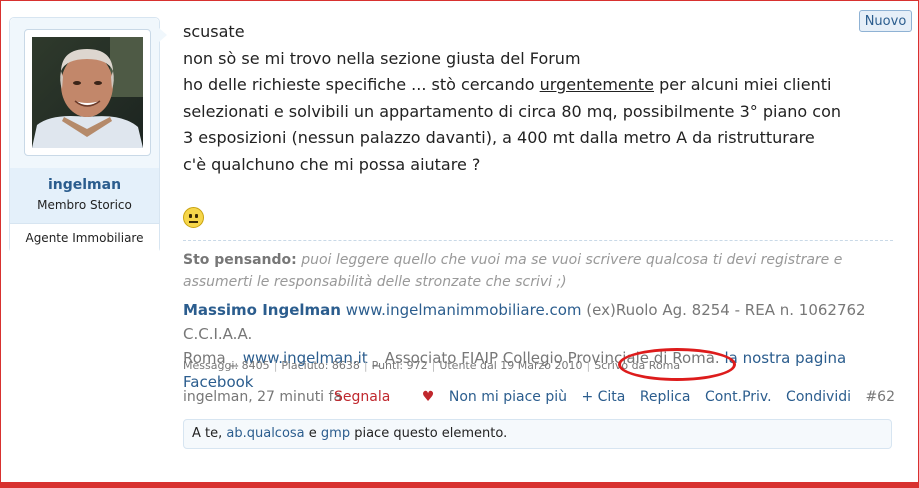 The width and height of the screenshot is (919, 488). I want to click on stat-points: Punti: 972, so click(400, 365).